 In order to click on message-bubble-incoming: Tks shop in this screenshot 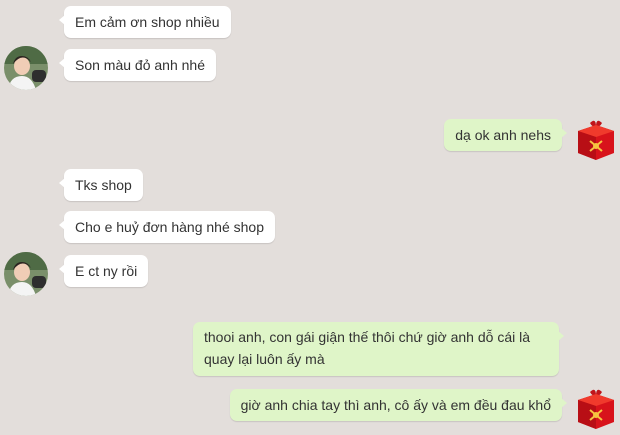, I will do `click(101, 185)`.